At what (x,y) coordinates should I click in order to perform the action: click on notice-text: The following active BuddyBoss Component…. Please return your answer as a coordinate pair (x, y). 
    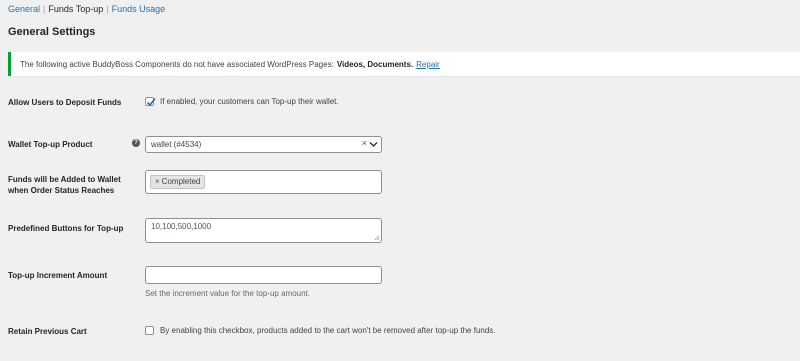
    Looking at the image, I should click on (177, 64).